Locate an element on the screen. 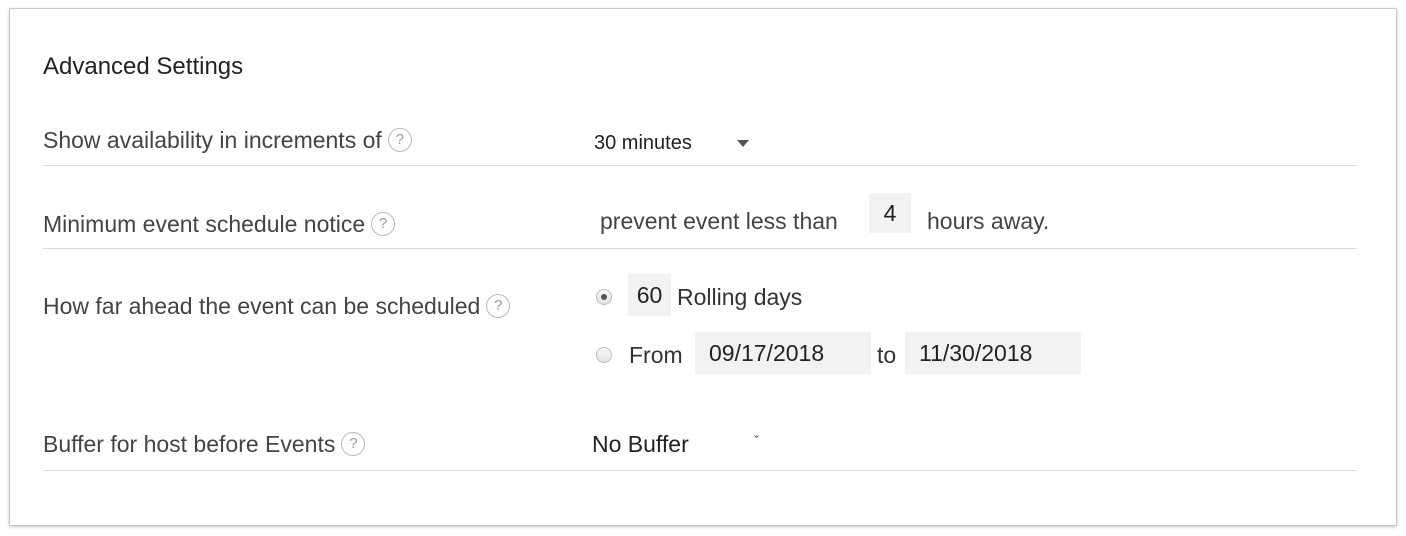 This screenshot has width=1406, height=536. notice-label-row: Minimum event schedule notice? is located at coordinates (219, 224).